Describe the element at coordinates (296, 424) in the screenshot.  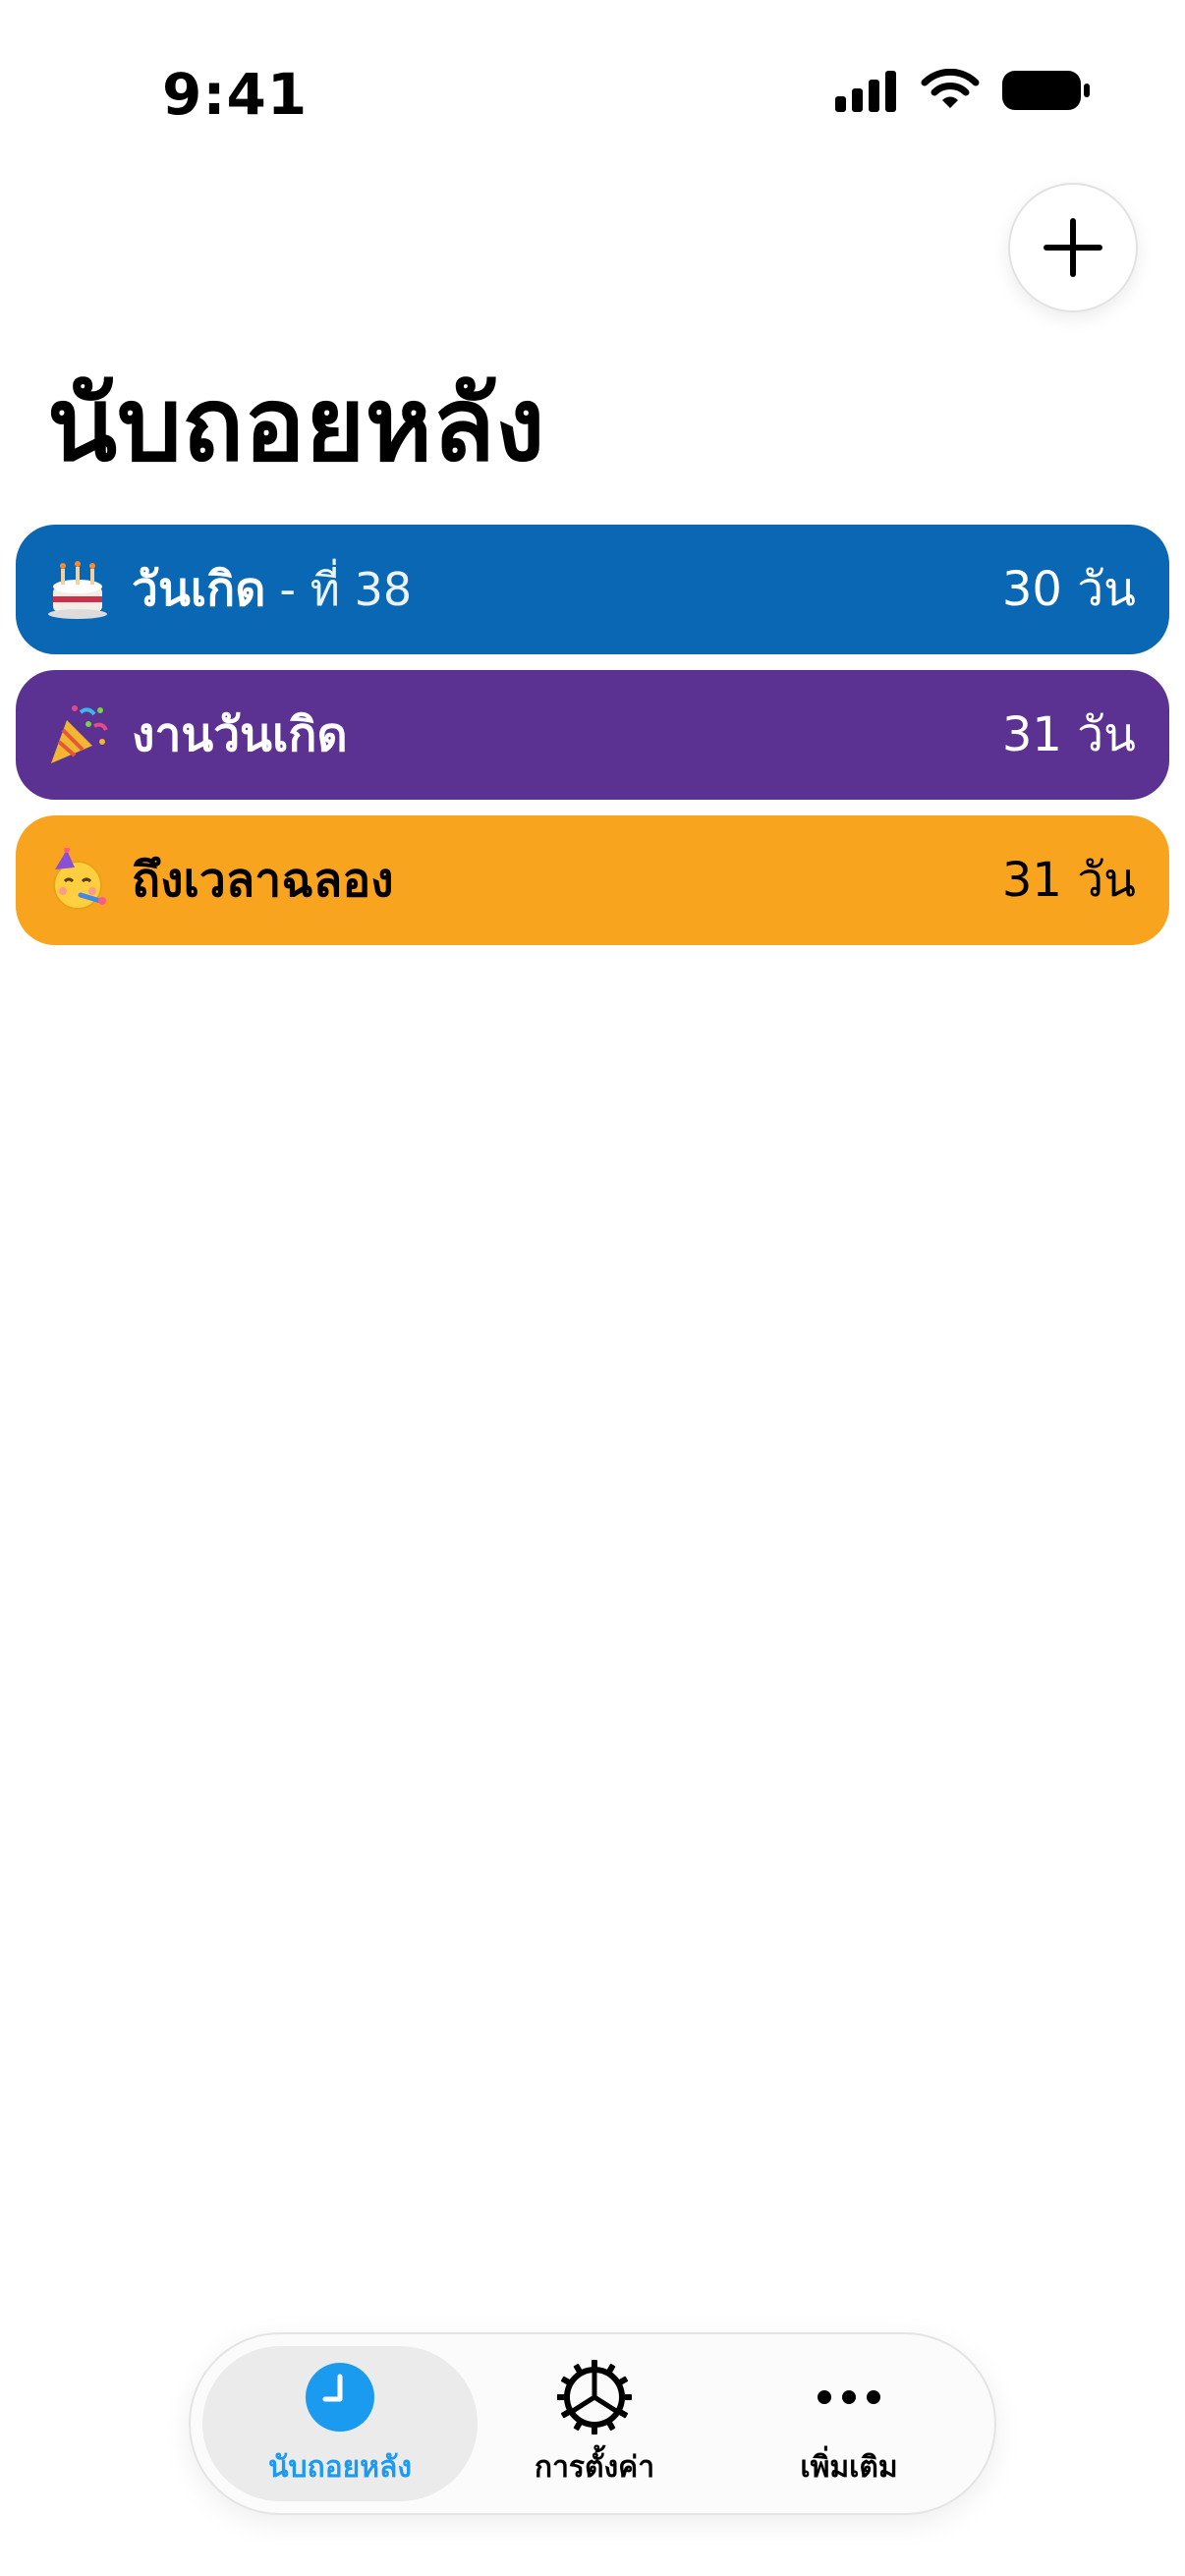
I see `page-title: นับถอยหลัง` at that location.